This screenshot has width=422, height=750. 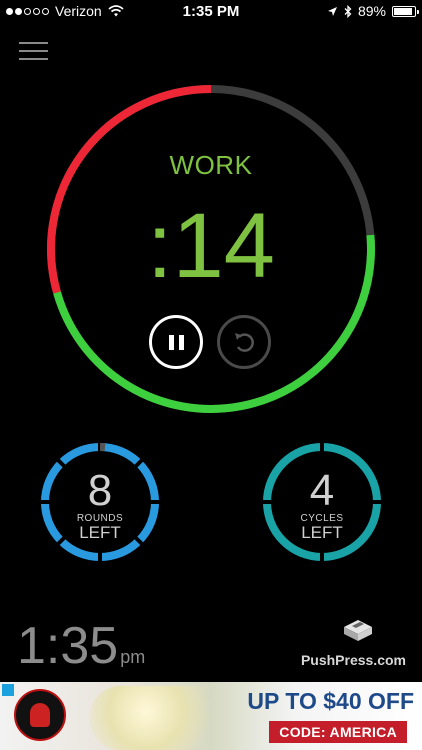 I want to click on bluetooth-icon, so click(x=348, y=11).